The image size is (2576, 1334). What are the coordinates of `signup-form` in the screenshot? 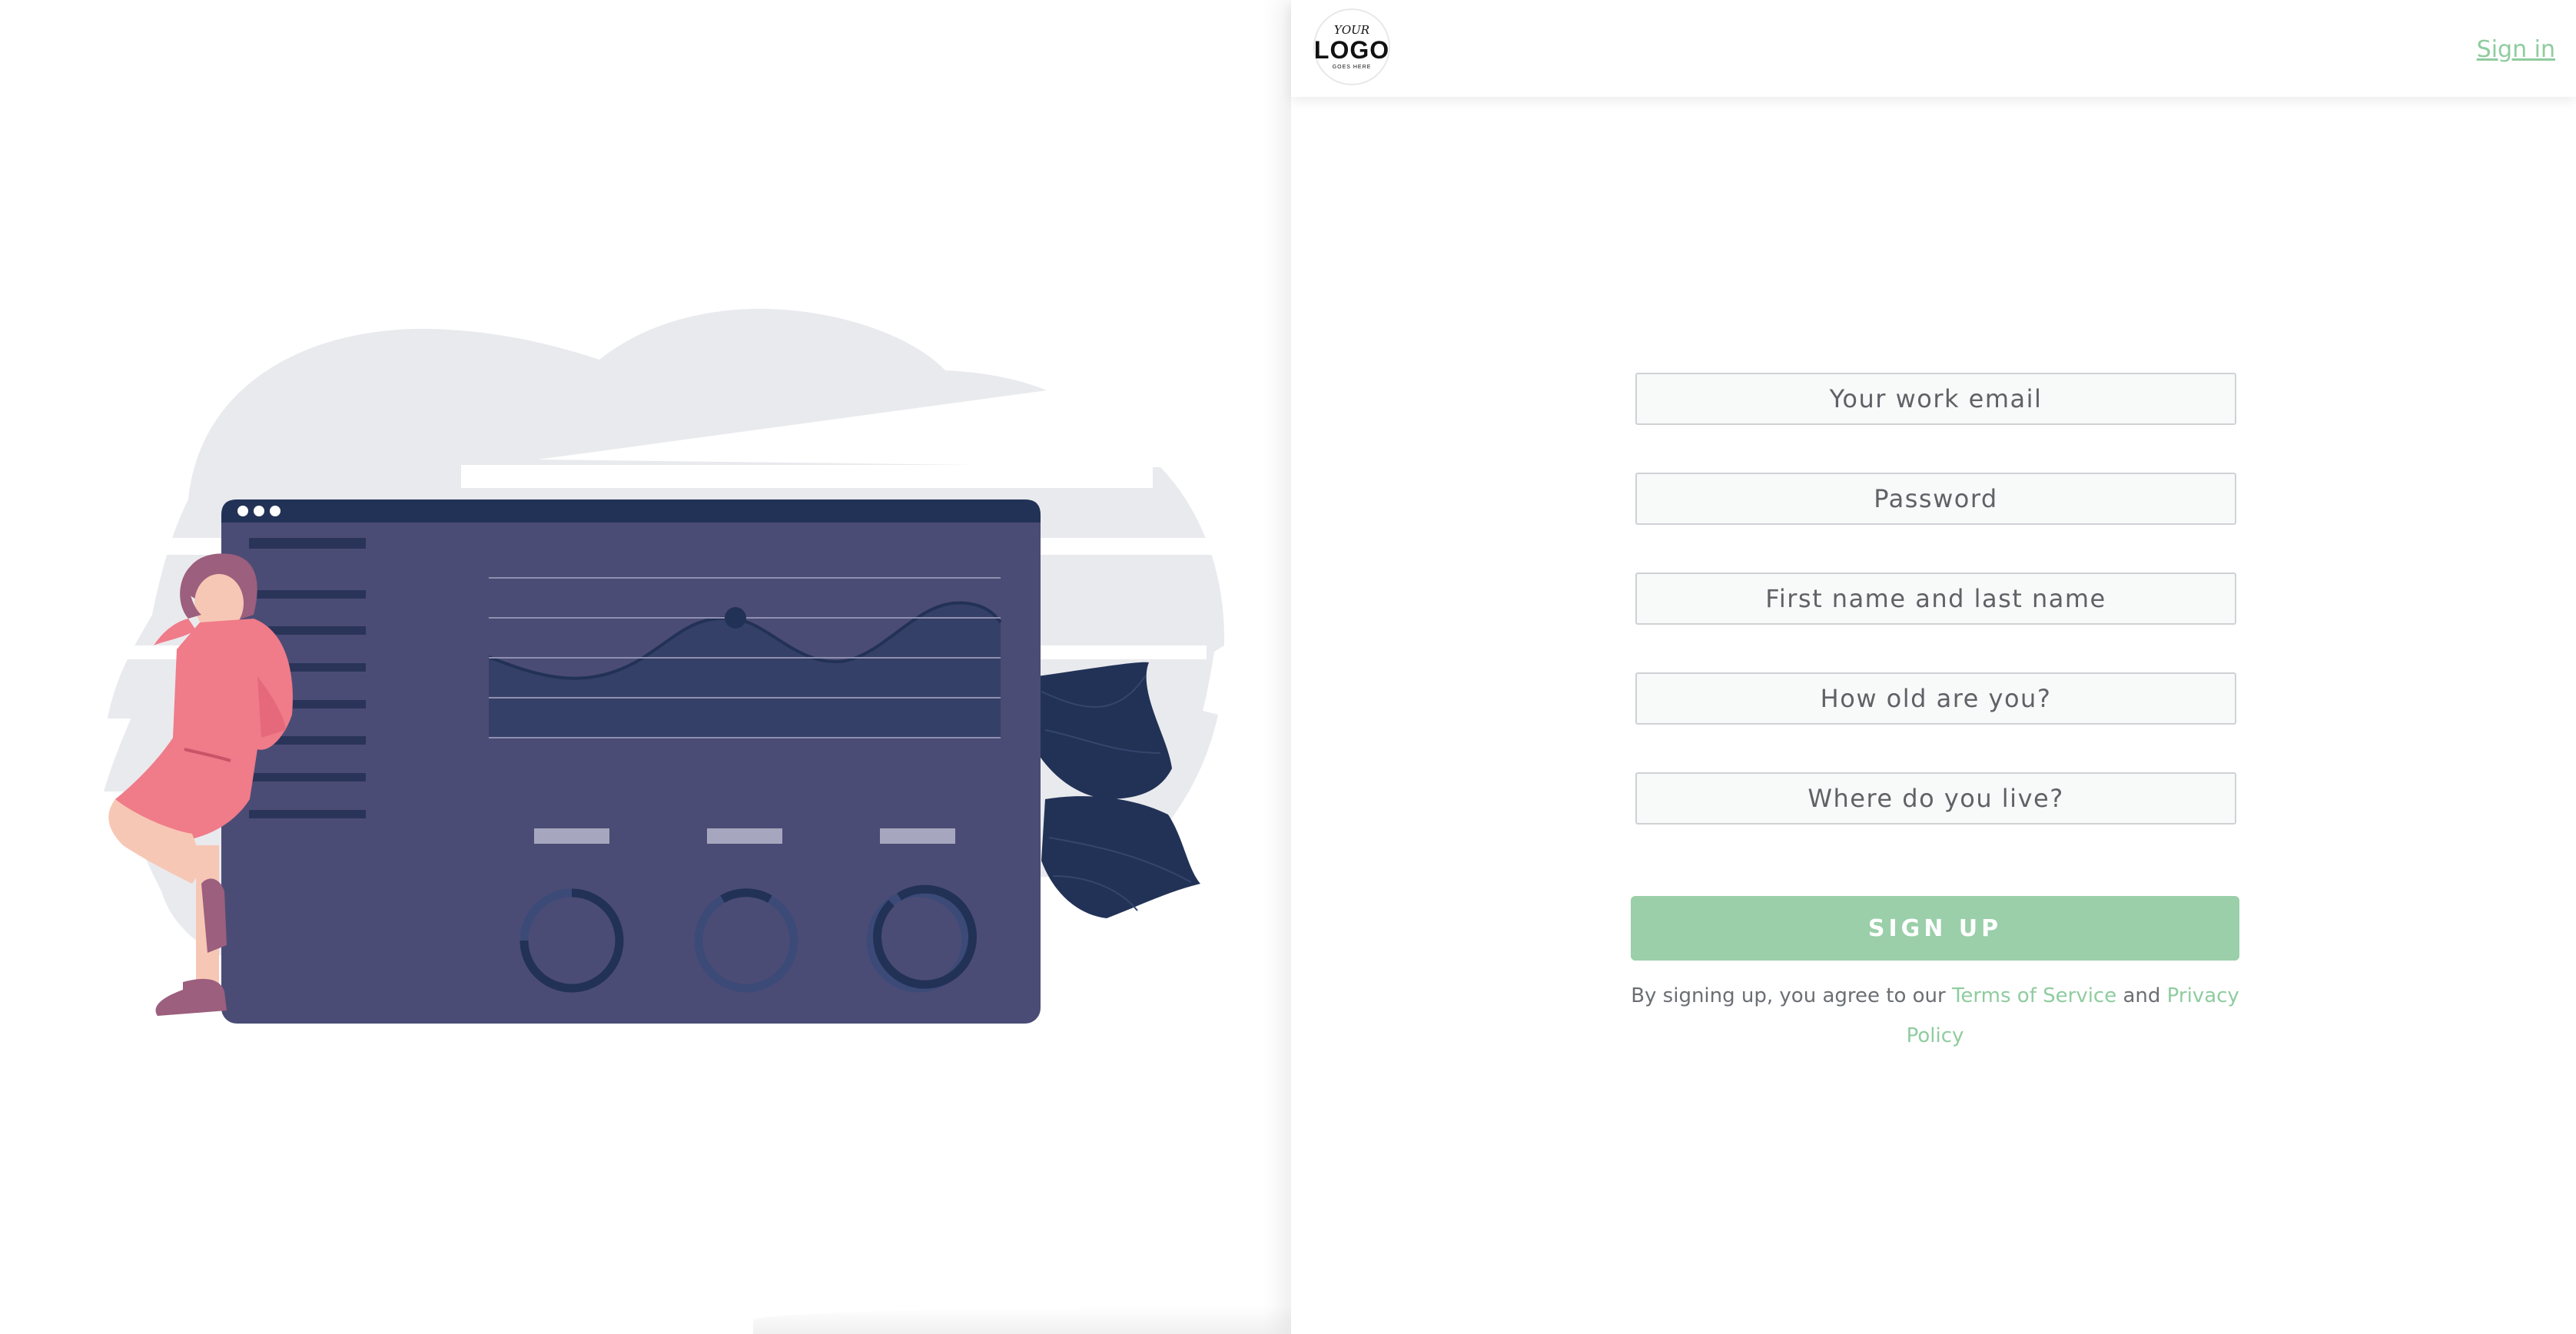 It's located at (1935, 622).